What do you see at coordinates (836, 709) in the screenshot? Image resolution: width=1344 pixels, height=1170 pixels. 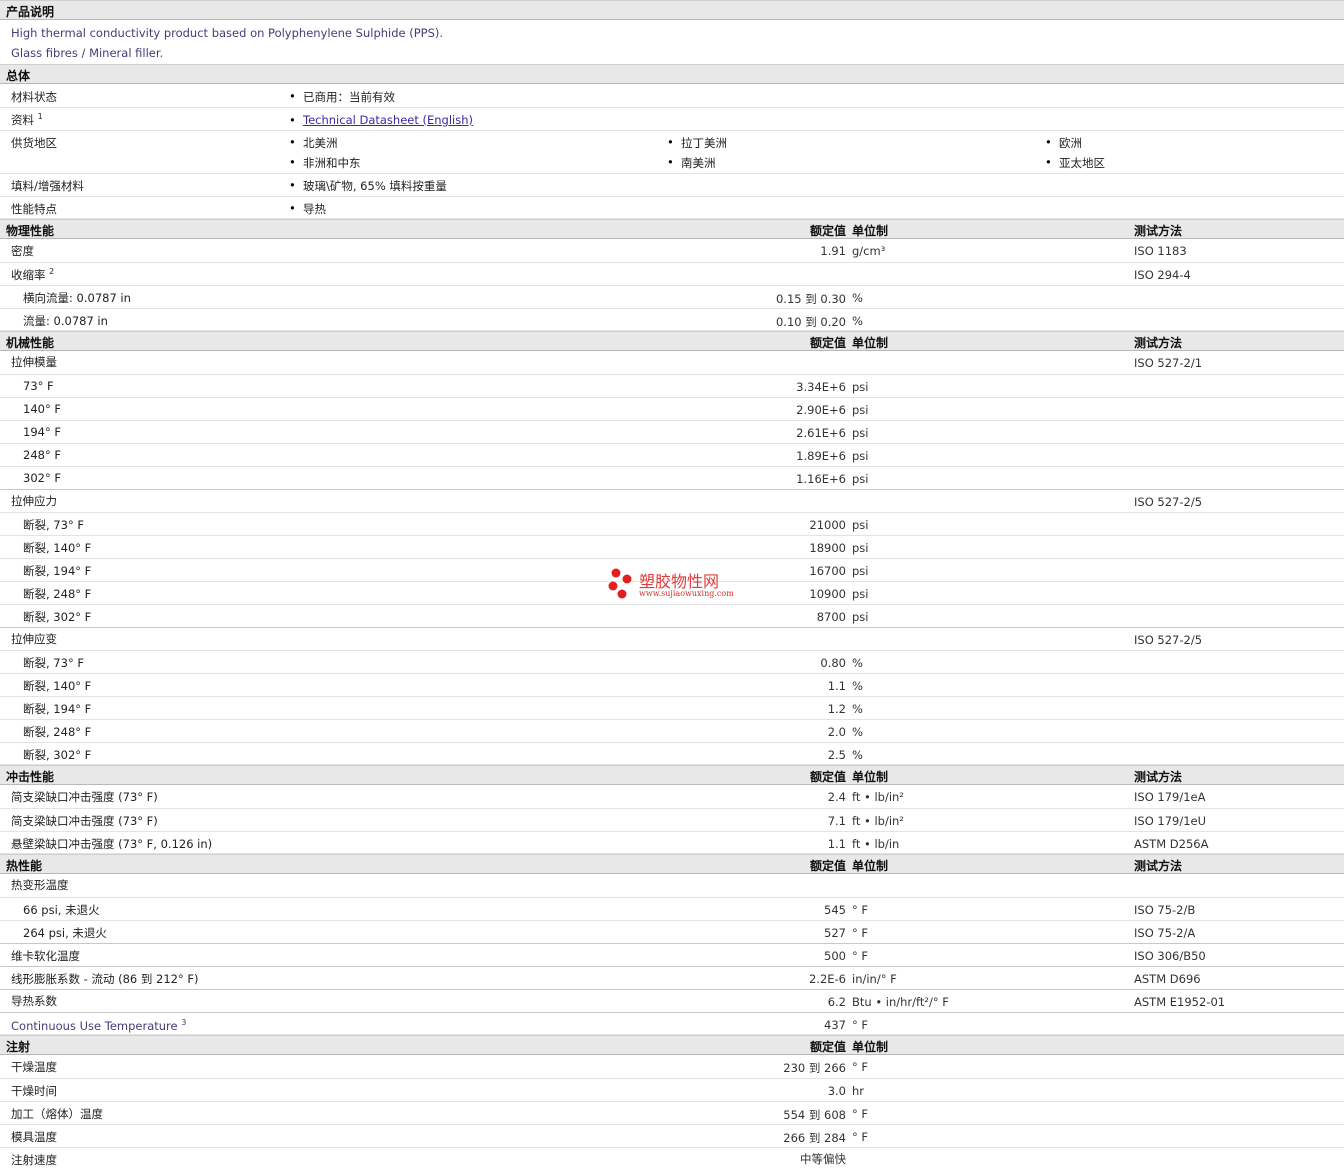 I see `row-value: 1.2` at bounding box center [836, 709].